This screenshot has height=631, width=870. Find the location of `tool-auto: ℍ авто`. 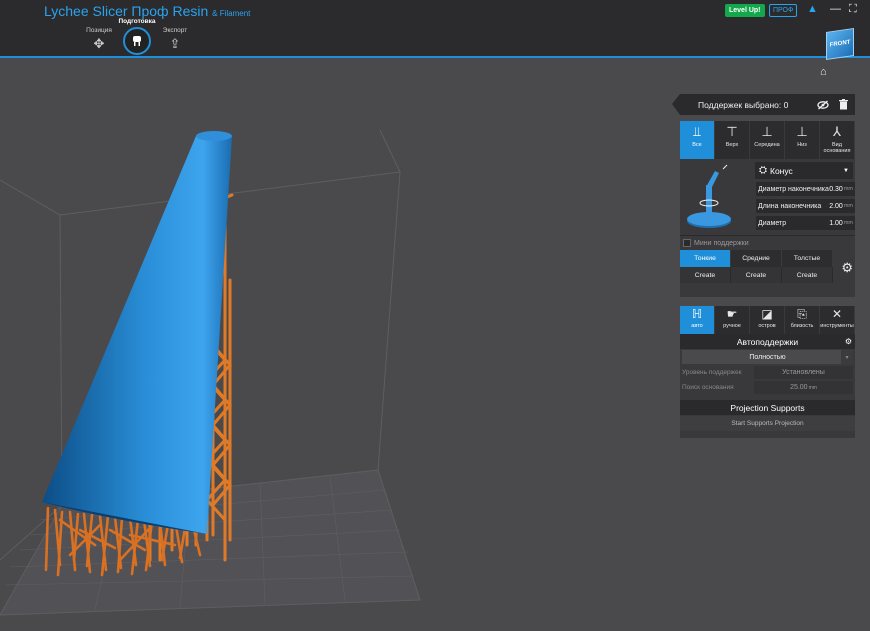

tool-auto: ℍ авто is located at coordinates (697, 320).